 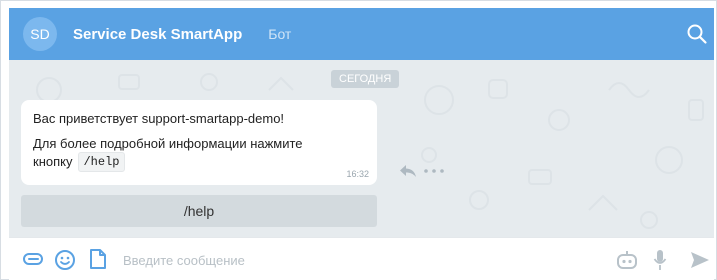 What do you see at coordinates (660, 260) in the screenshot?
I see `microphone-icon` at bounding box center [660, 260].